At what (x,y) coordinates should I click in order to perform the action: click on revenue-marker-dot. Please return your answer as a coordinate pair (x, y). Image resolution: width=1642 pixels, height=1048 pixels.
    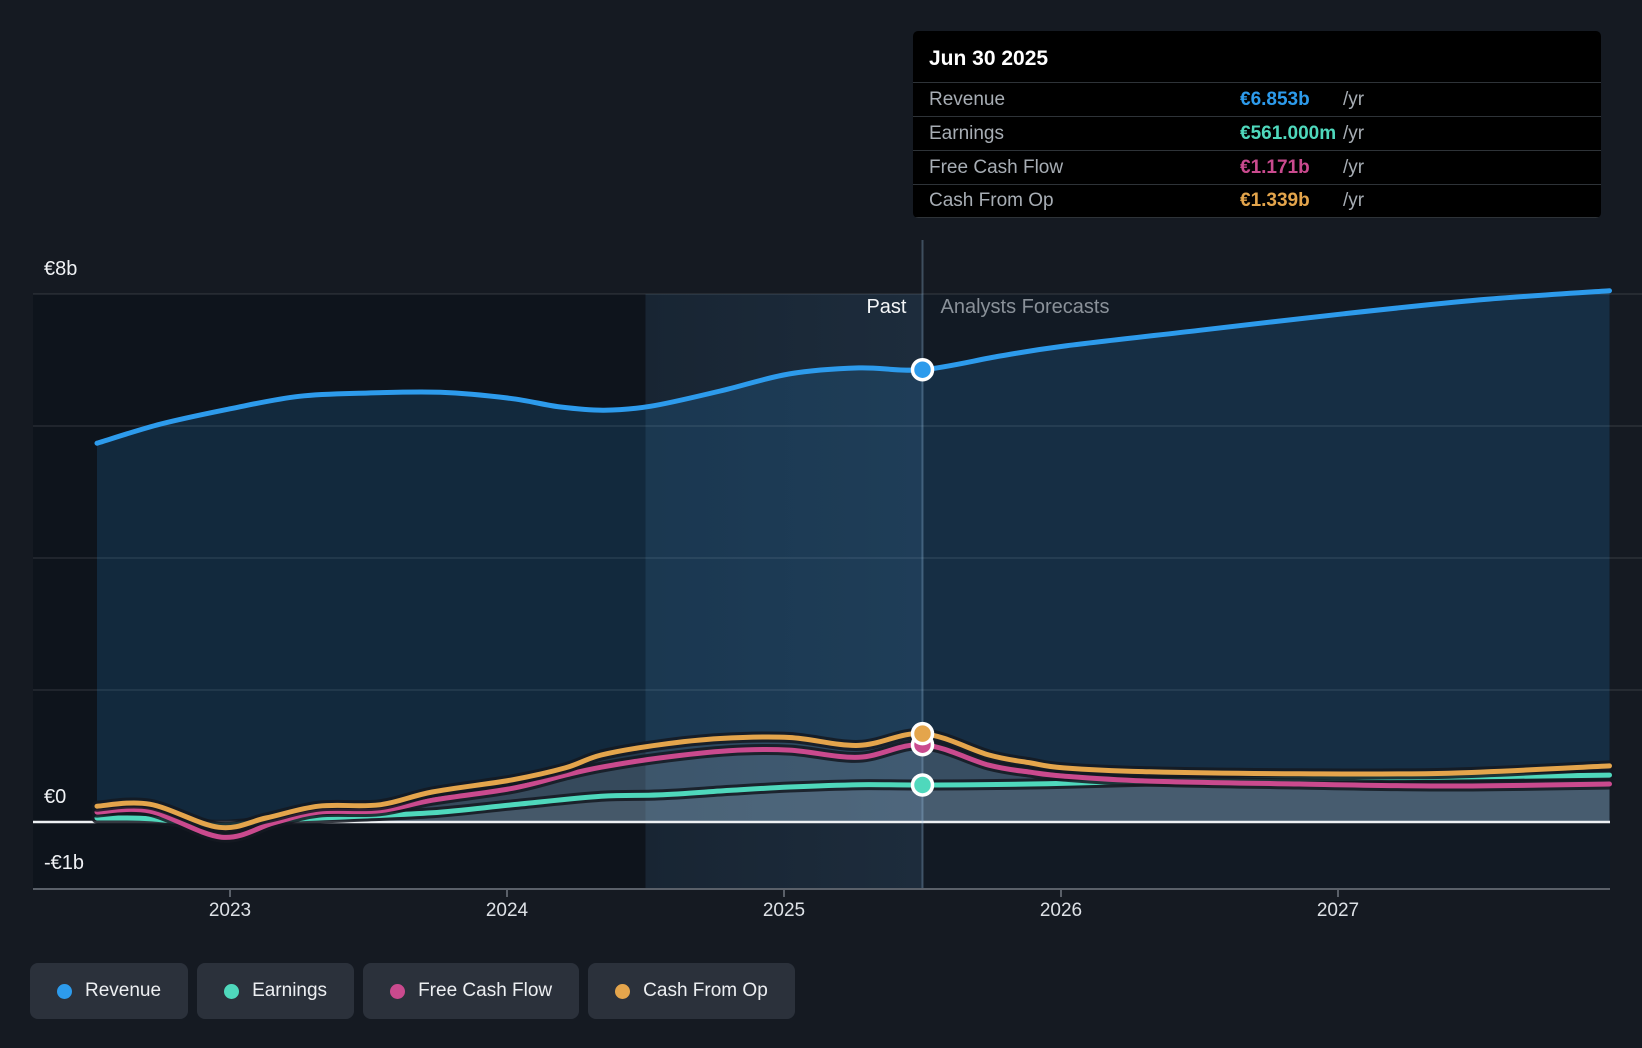
    Looking at the image, I should click on (922, 369).